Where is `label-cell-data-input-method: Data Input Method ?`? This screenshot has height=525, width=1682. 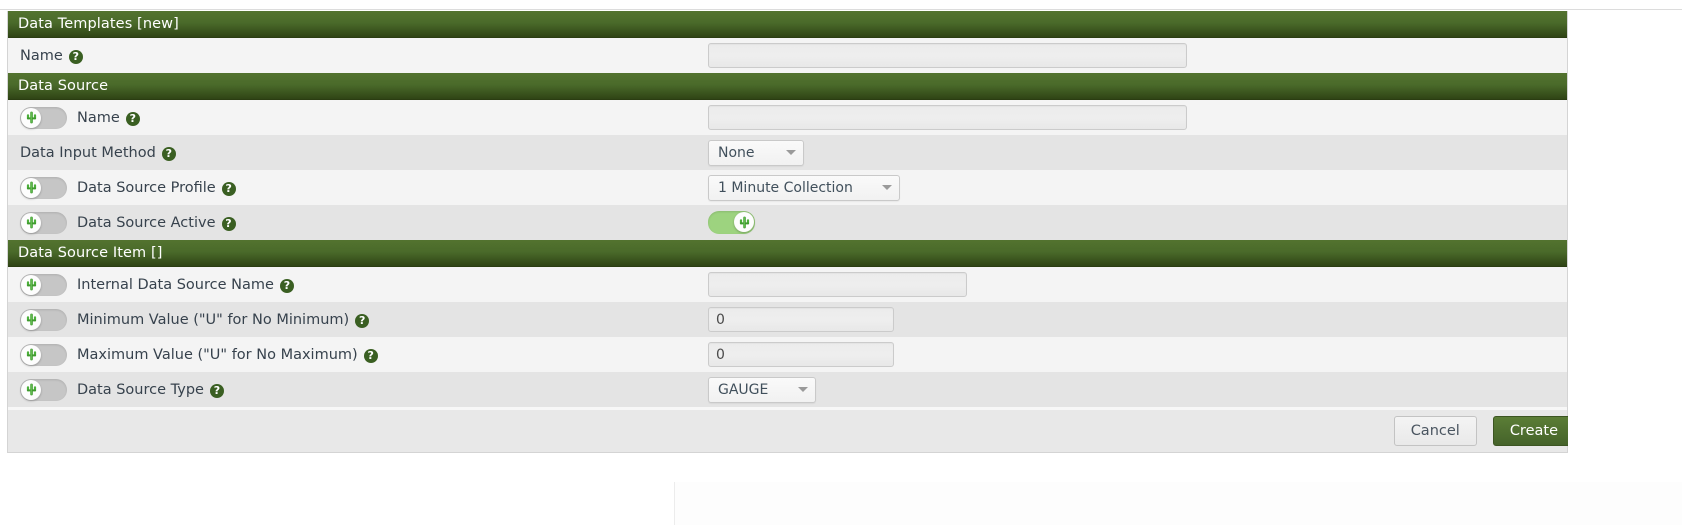
label-cell-data-input-method: Data Input Method ? is located at coordinates (358, 152).